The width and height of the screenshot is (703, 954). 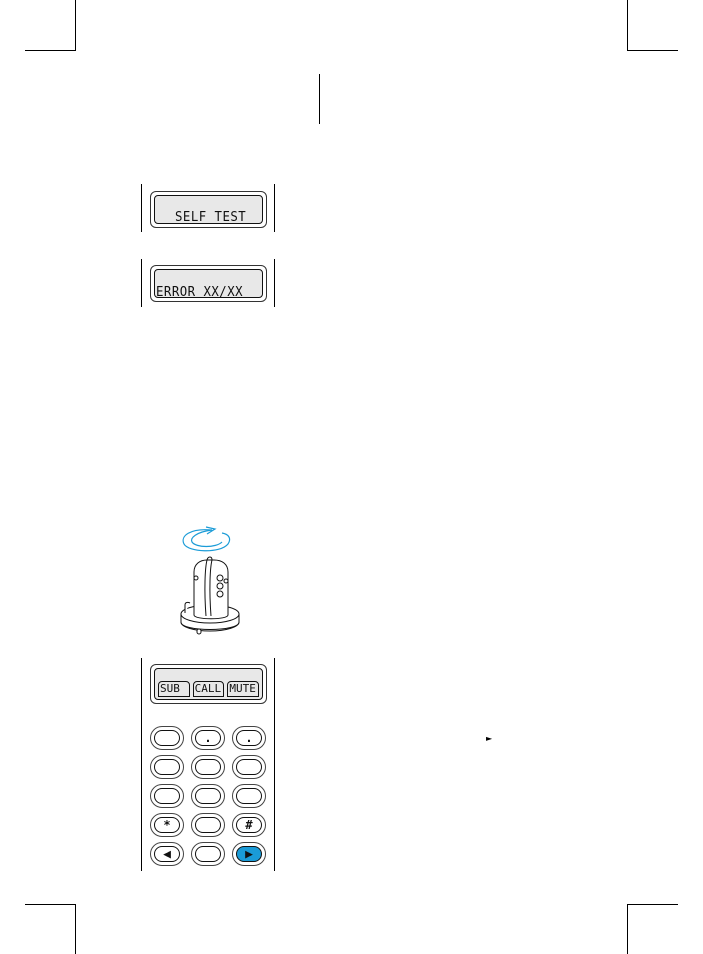 I want to click on key-r2c2, so click(x=208, y=767).